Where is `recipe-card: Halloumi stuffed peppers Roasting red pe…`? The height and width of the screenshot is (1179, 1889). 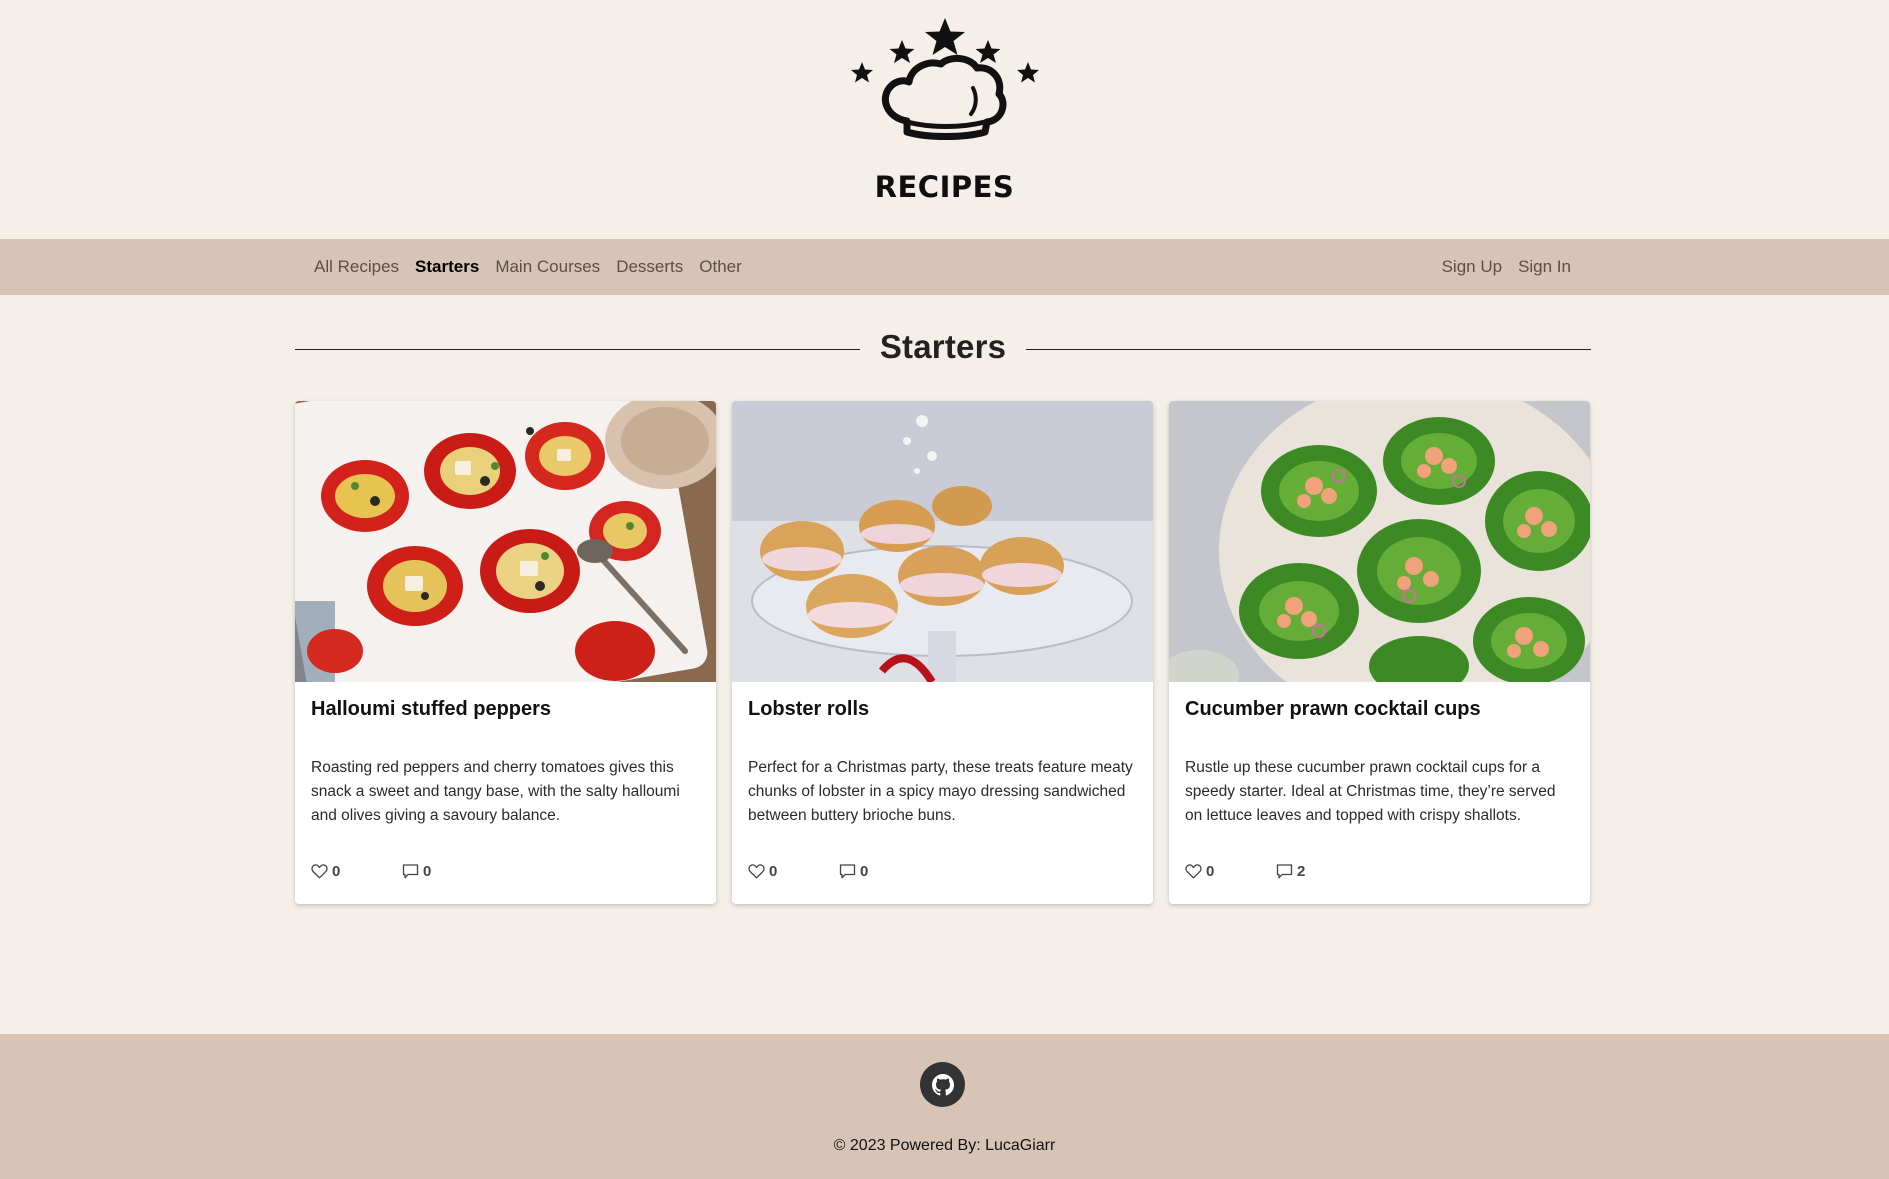 recipe-card: Halloumi stuffed peppers Roasting red pe… is located at coordinates (505, 652).